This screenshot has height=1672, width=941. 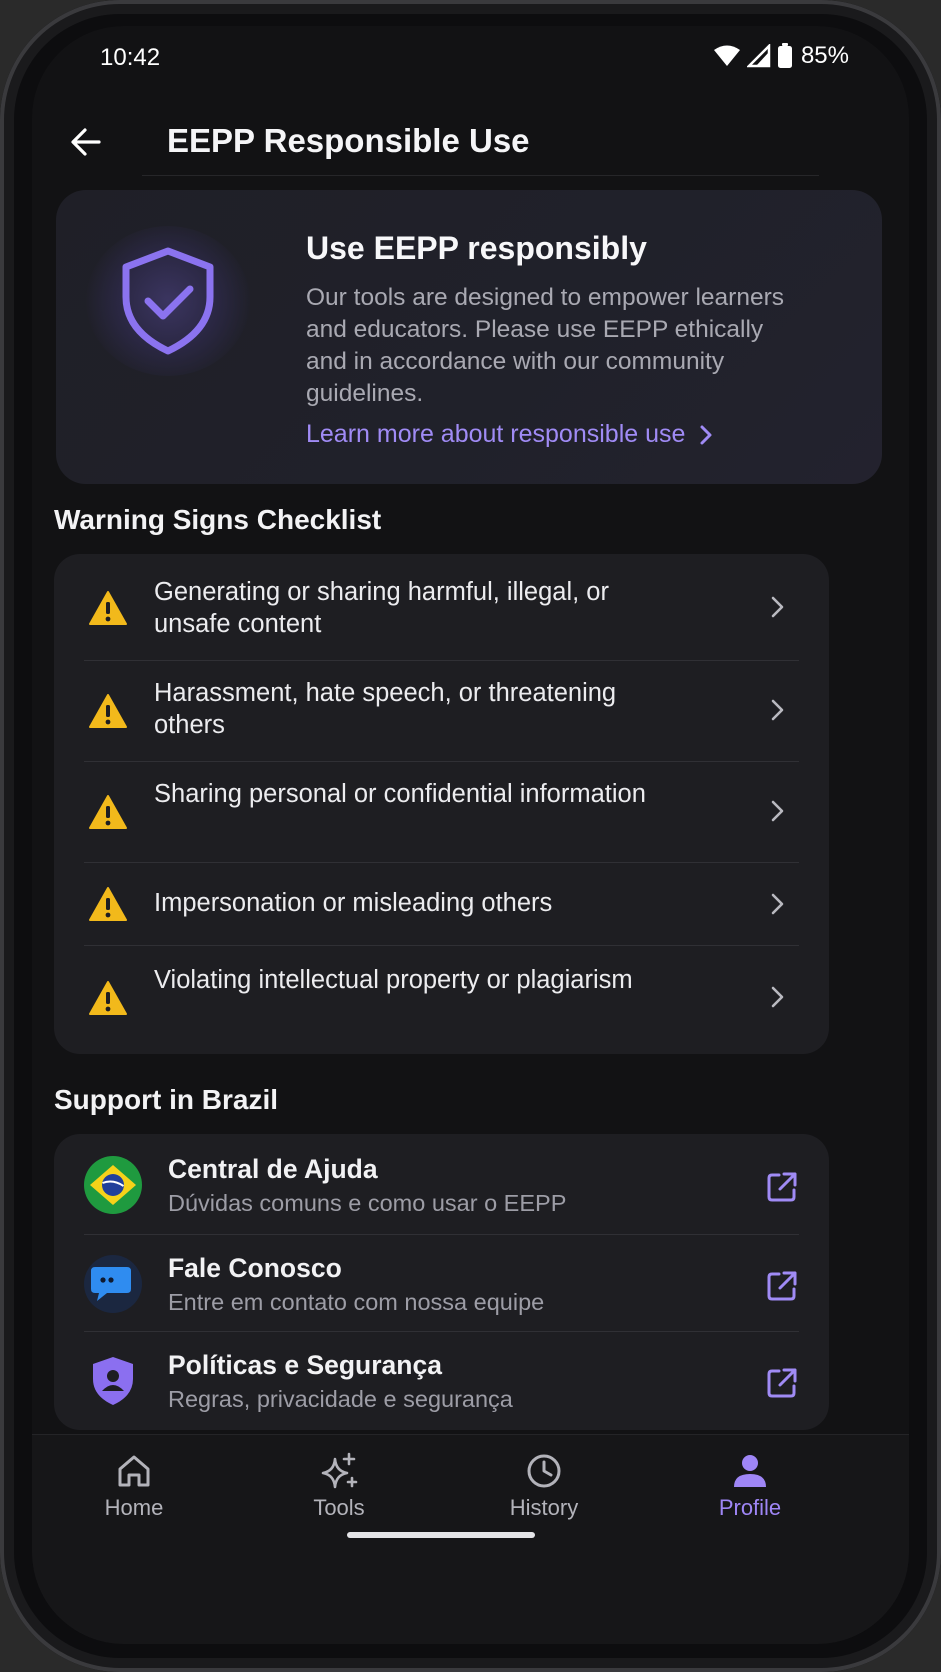 I want to click on learn-more-link: Learn more about responsible use, so click(x=509, y=434).